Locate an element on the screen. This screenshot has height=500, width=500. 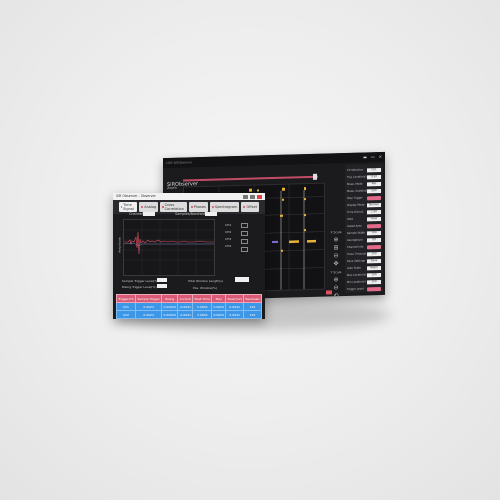
zoom-button: Zoom is located at coordinates (172, 188).